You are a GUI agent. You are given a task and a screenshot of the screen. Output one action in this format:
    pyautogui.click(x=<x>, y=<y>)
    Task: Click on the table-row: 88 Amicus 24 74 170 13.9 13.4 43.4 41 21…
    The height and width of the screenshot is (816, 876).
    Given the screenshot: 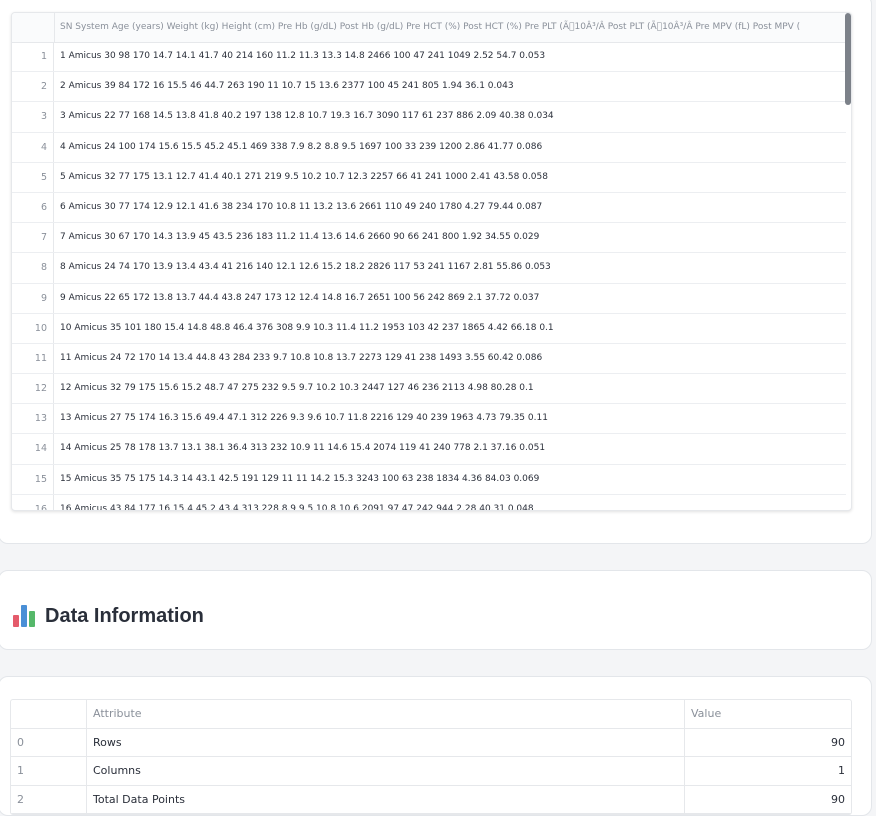 What is the action you would take?
    pyautogui.click(x=429, y=268)
    